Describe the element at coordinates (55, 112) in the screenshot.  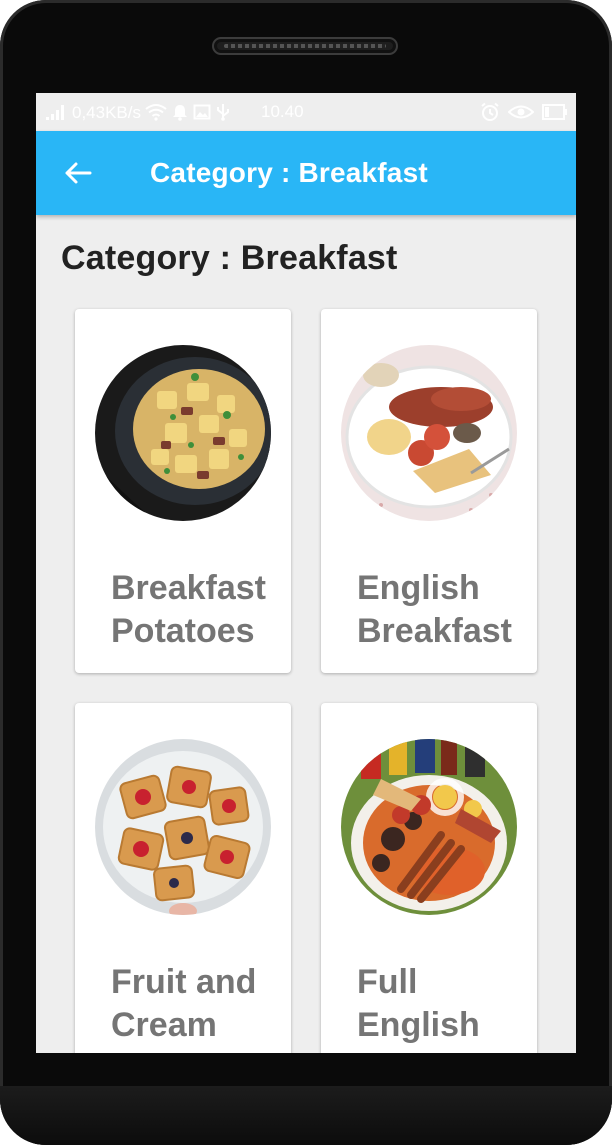
I see `signal-icon` at that location.